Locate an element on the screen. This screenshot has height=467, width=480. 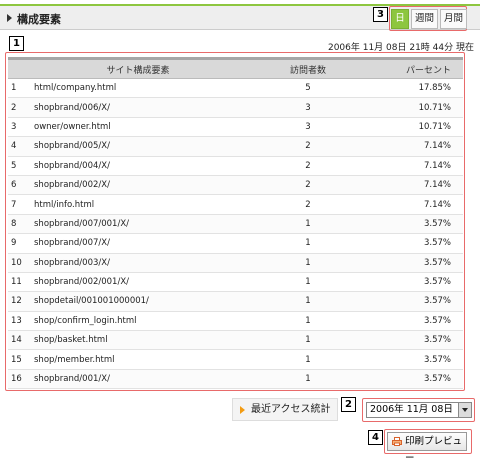
header-visits: 訪問者数 is located at coordinates (308, 68).